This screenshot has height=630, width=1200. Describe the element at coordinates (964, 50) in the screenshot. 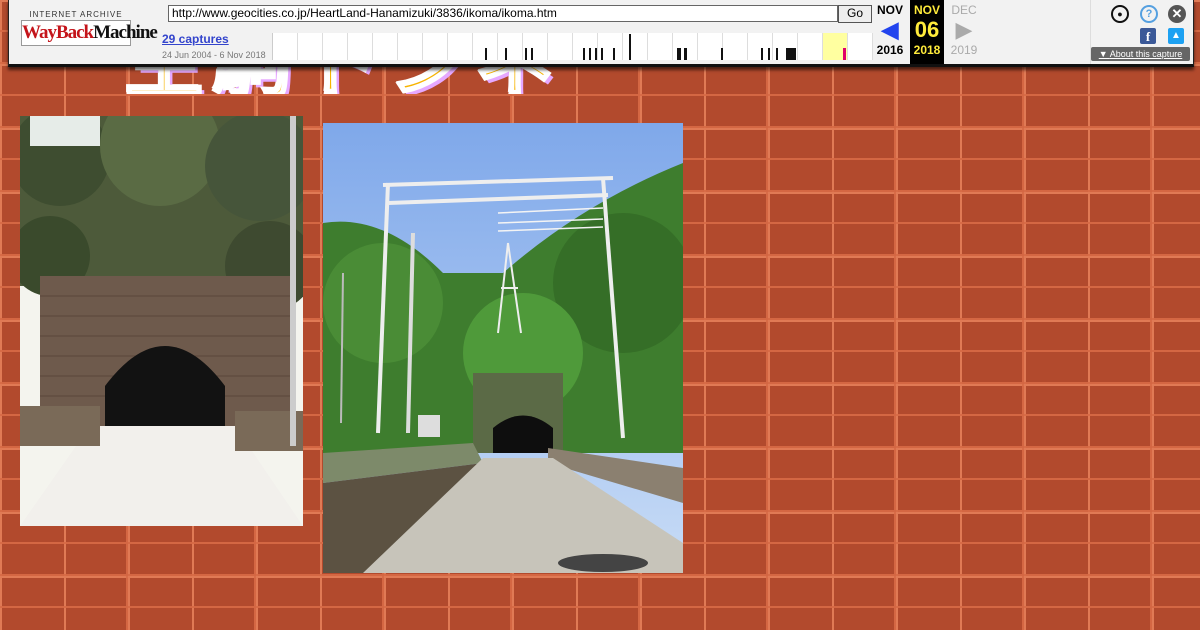

I see `next-year: 2019` at that location.